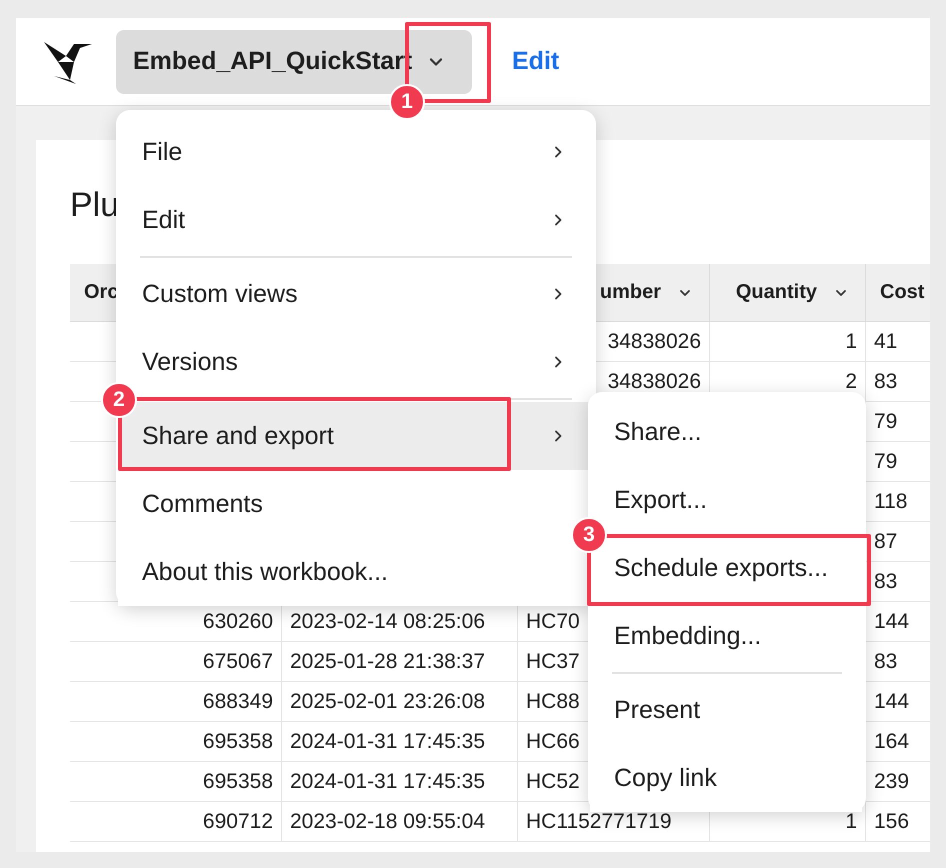 Image resolution: width=946 pixels, height=868 pixels. I want to click on table-cell: 2023-02-18 09:55:04, so click(387, 822).